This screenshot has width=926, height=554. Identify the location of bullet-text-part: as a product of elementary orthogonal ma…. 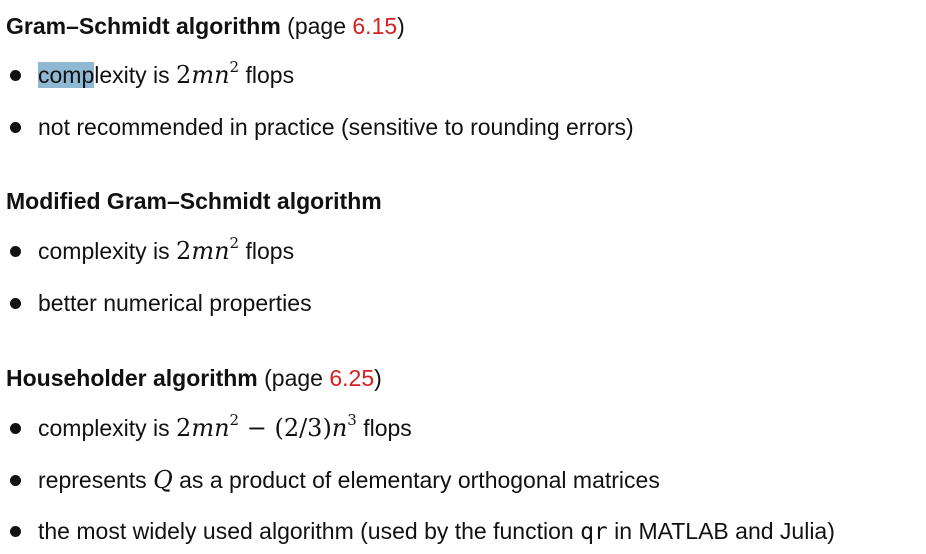
(416, 480).